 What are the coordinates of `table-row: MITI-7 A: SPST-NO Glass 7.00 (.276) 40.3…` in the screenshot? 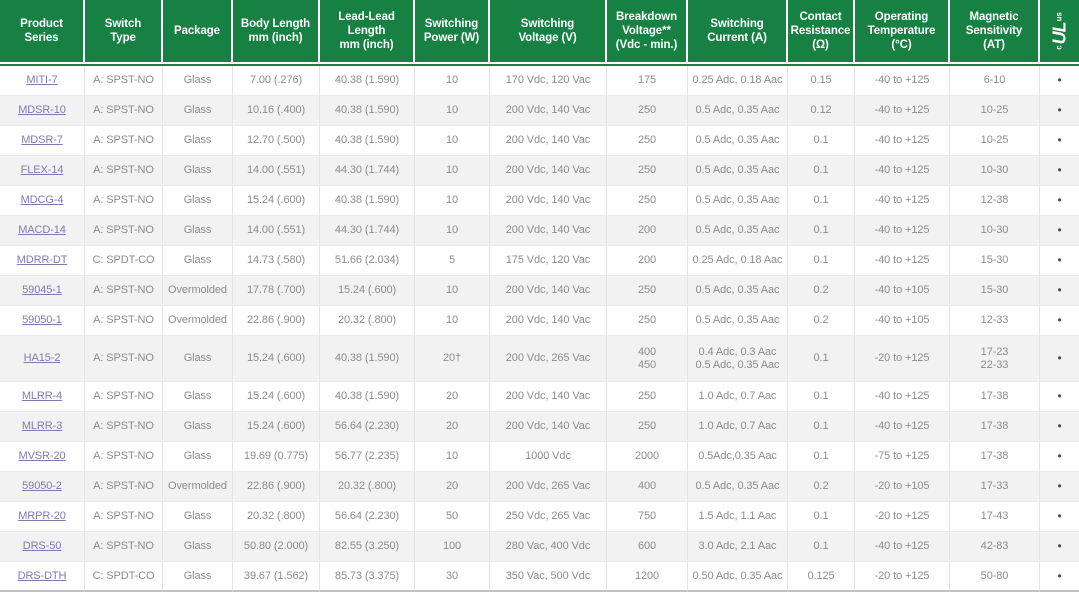 It's located at (539, 81).